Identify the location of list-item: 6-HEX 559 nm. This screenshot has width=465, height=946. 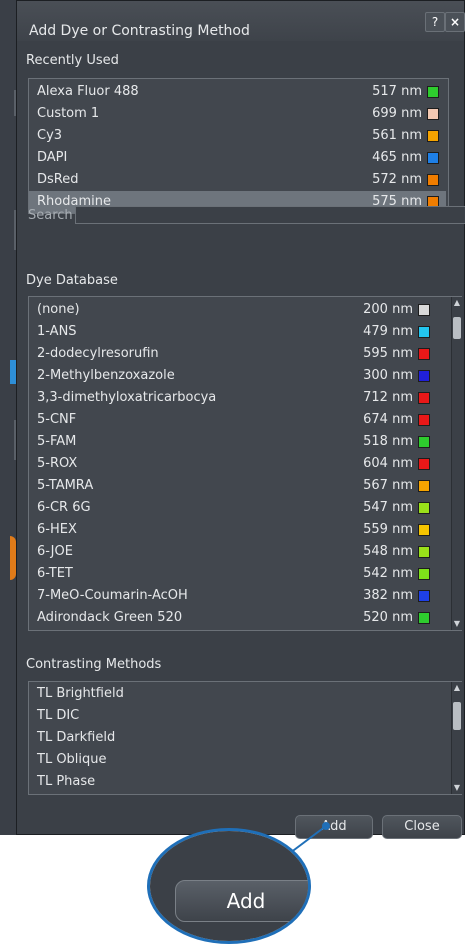
(239, 530).